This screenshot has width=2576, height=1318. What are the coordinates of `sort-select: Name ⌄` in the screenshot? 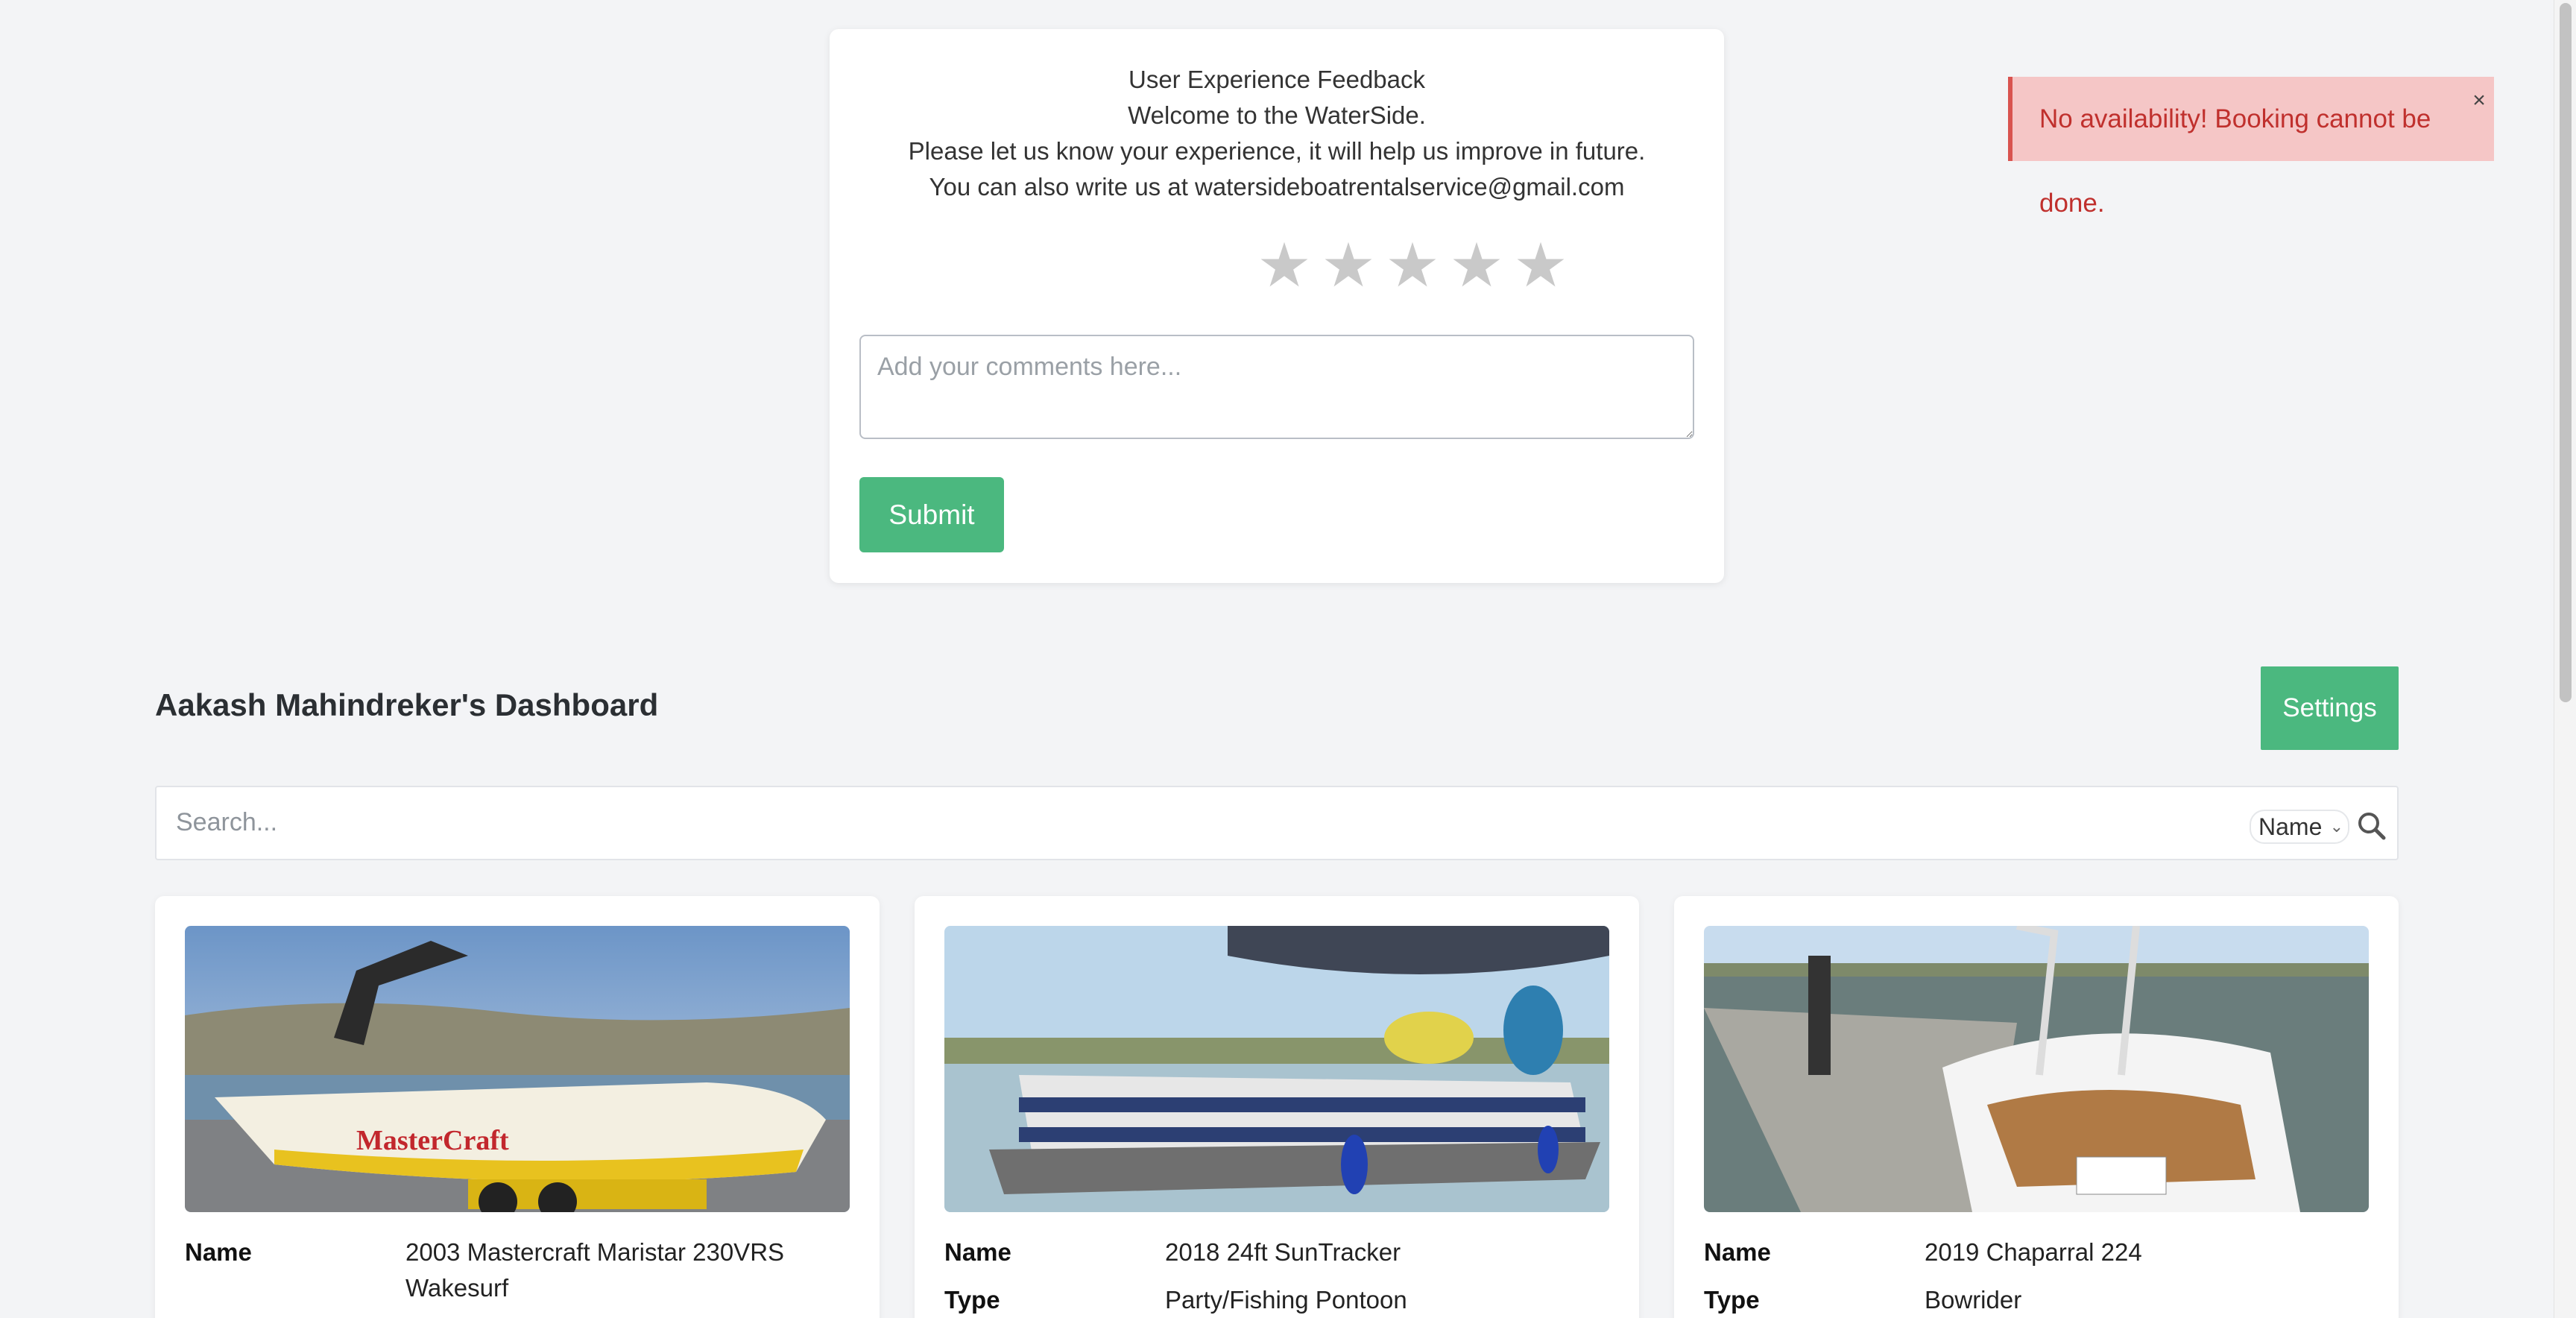 It's located at (2300, 827).